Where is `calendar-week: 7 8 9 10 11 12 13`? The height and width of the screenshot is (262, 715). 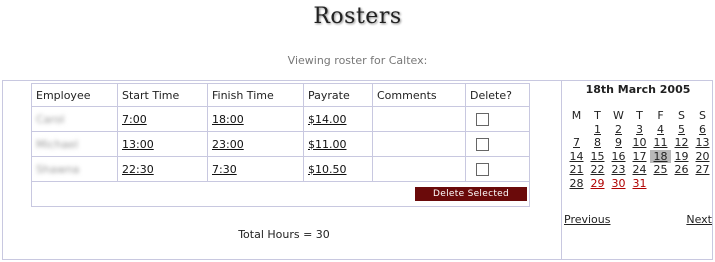
calendar-week: 7 8 9 10 11 12 13 is located at coordinates (639, 143).